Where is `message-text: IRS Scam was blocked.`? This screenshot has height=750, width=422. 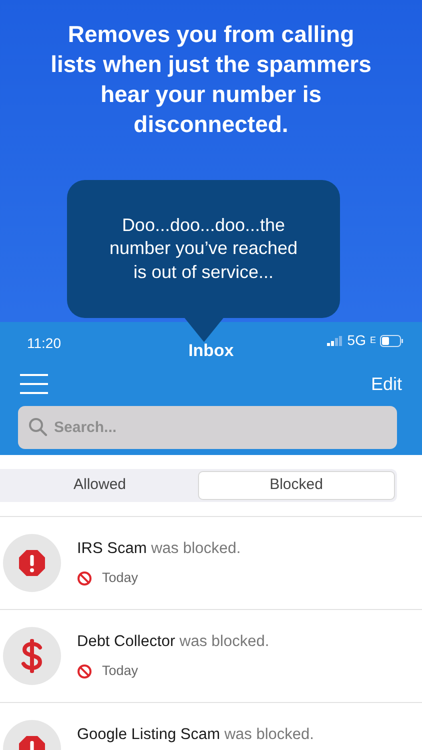 message-text: IRS Scam was blocked. is located at coordinates (159, 549).